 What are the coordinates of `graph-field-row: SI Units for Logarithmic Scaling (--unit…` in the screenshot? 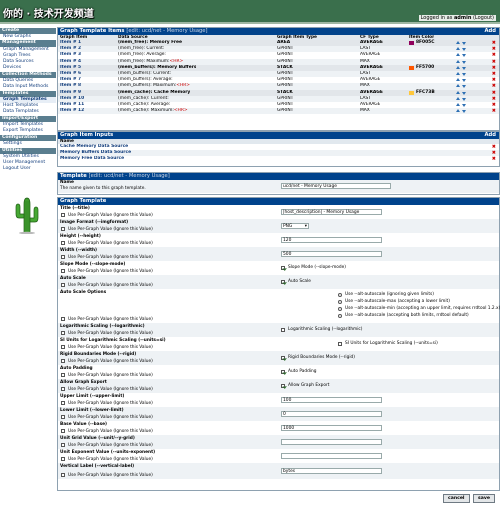 It's located at (278, 344).